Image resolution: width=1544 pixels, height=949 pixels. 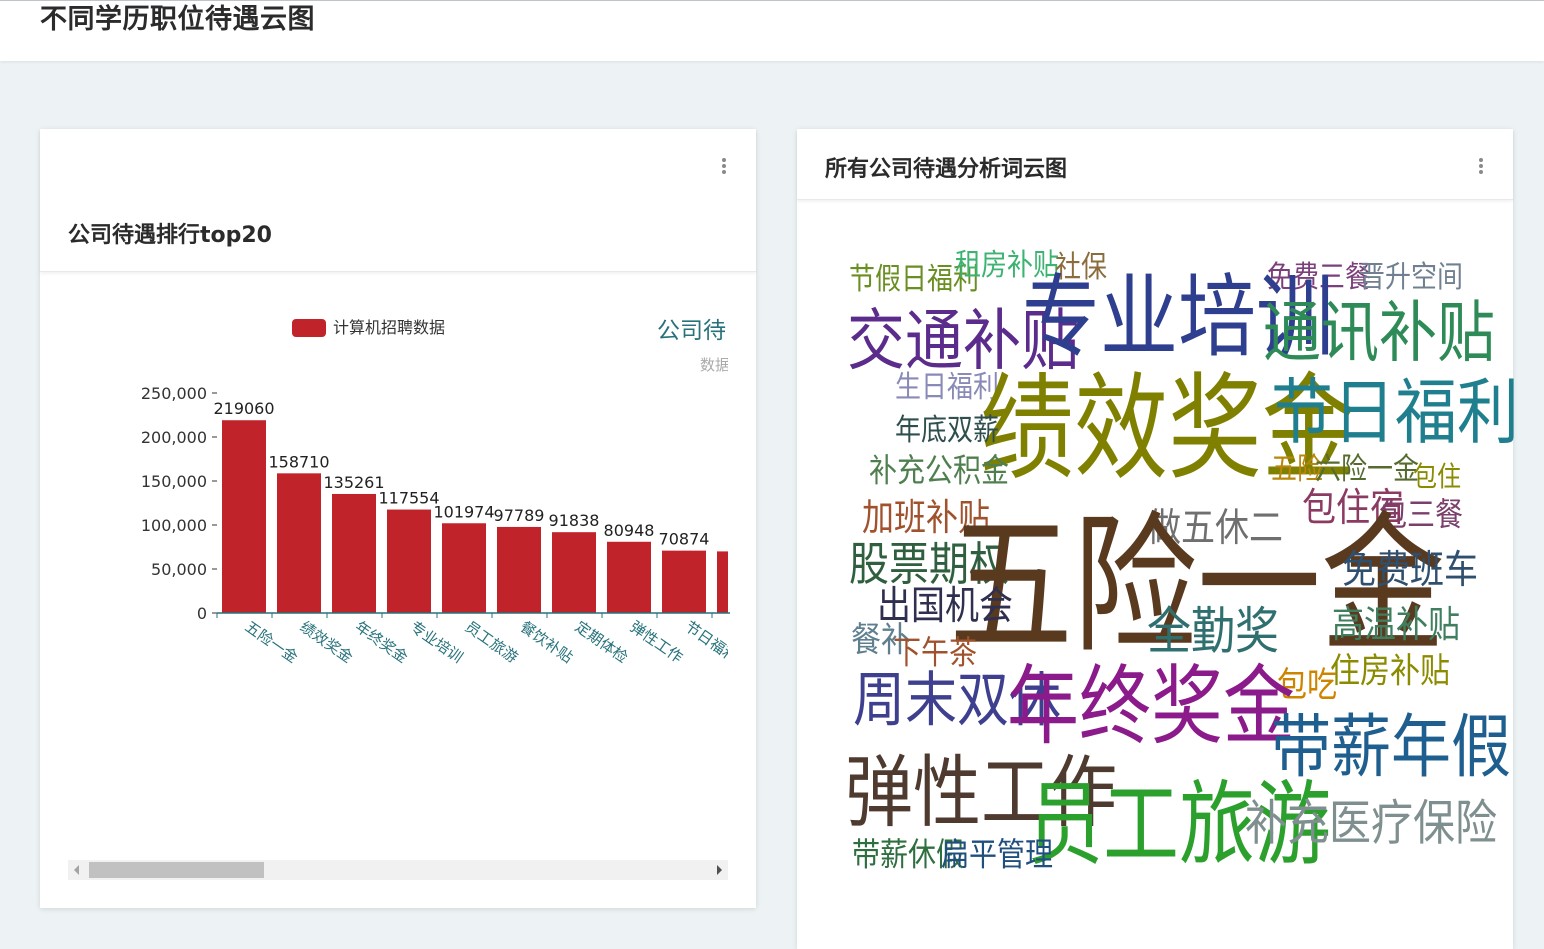 What do you see at coordinates (739, 539) in the screenshot?
I see `bar-data-label: 70` at bounding box center [739, 539].